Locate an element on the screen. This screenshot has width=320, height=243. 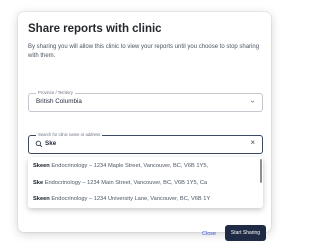
scrollbar is located at coordinates (261, 171).